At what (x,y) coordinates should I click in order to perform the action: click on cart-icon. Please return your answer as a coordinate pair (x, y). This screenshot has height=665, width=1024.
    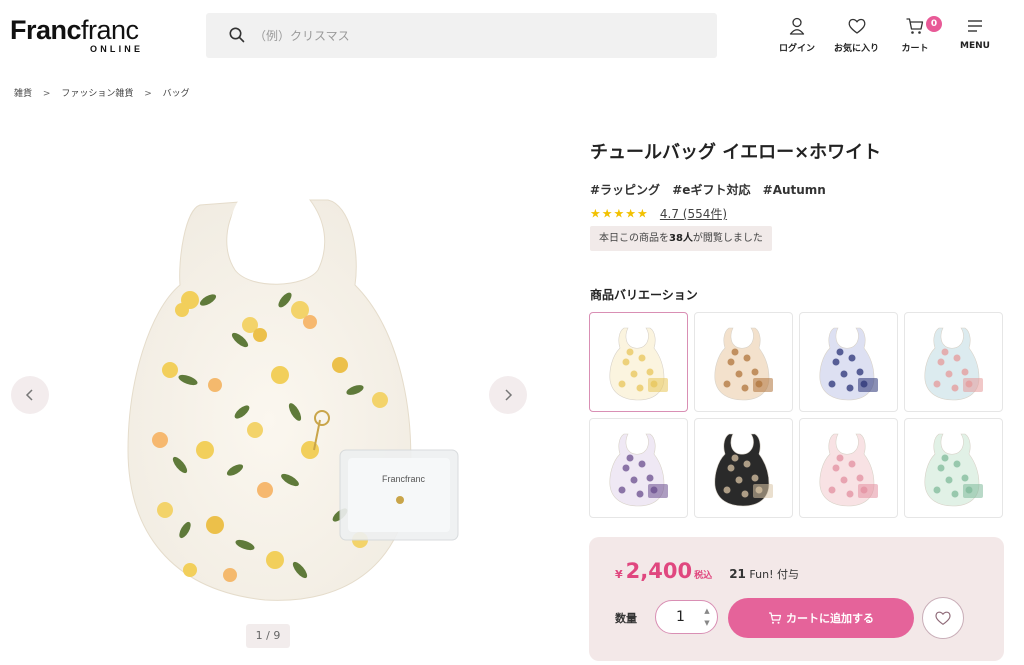
    Looking at the image, I should click on (915, 26).